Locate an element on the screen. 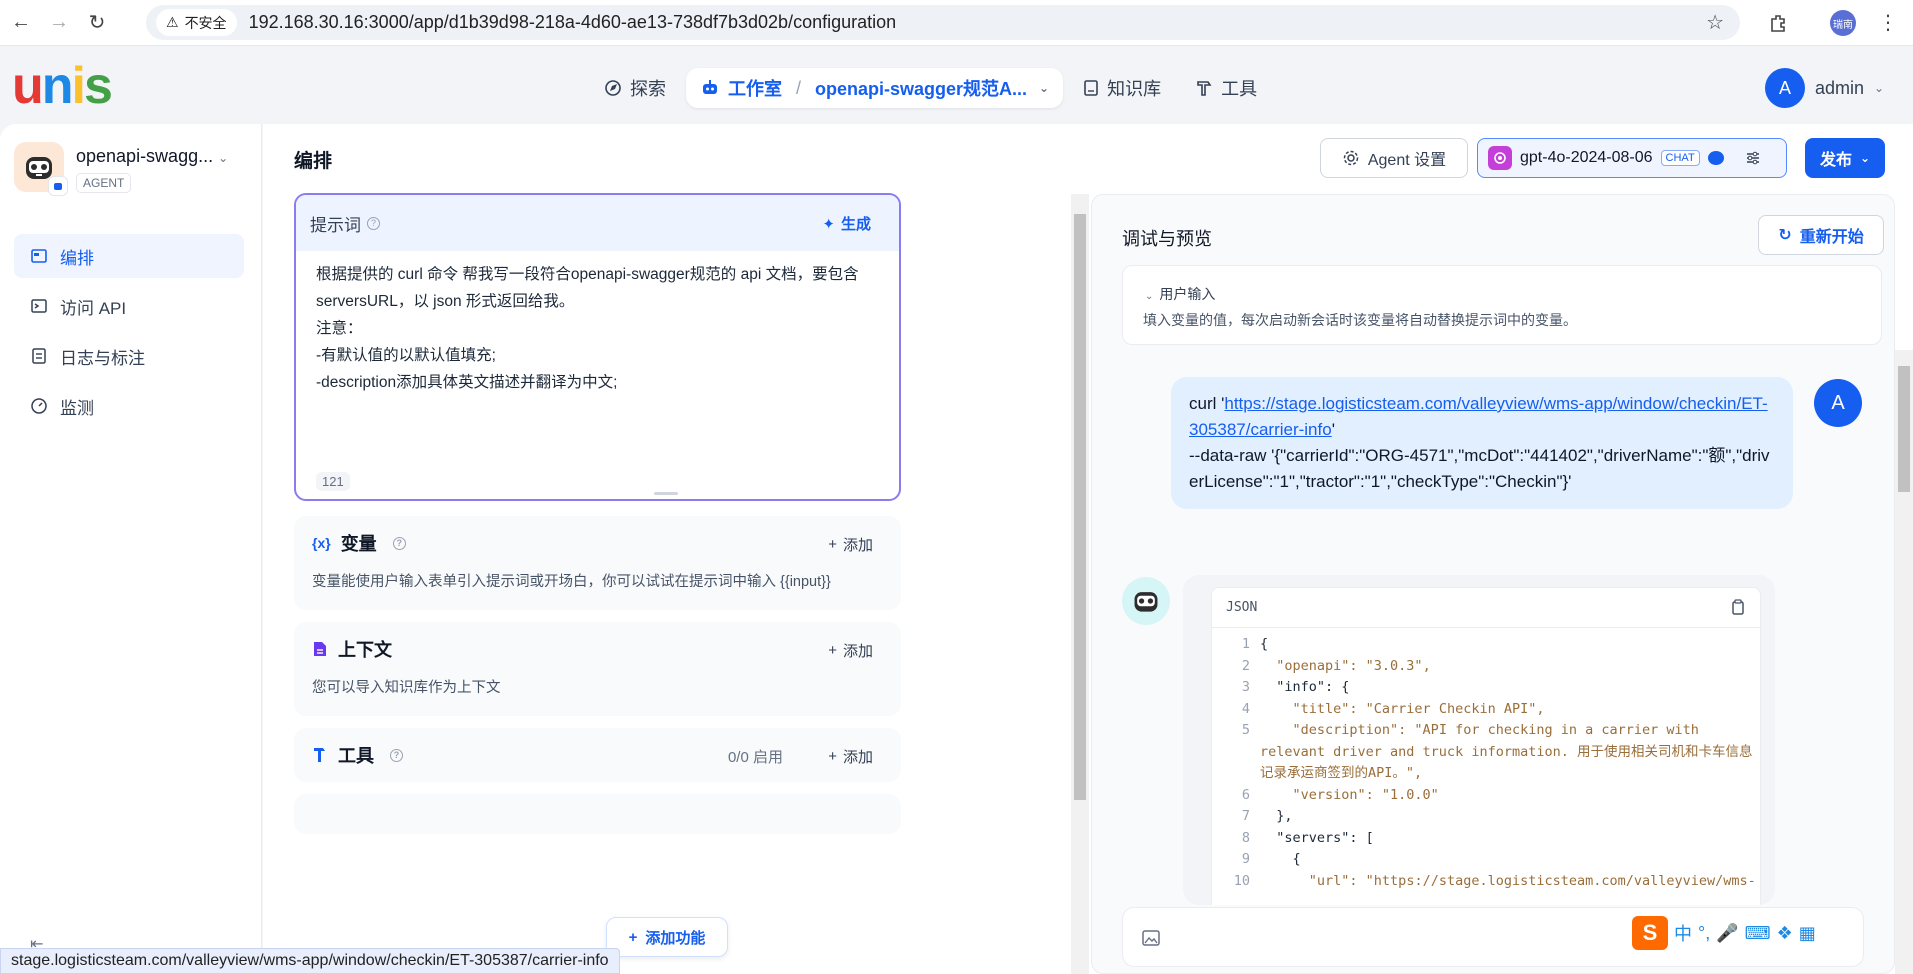 The image size is (1913, 974). nav-tools: 工具 is located at coordinates (1226, 88).